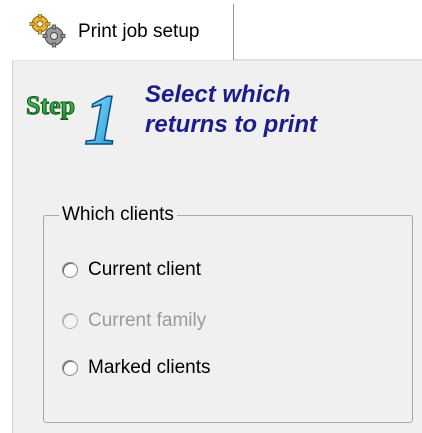 The height and width of the screenshot is (433, 422). Describe the element at coordinates (231, 124) in the screenshot. I see `step-title-line-2: returns to print` at that location.